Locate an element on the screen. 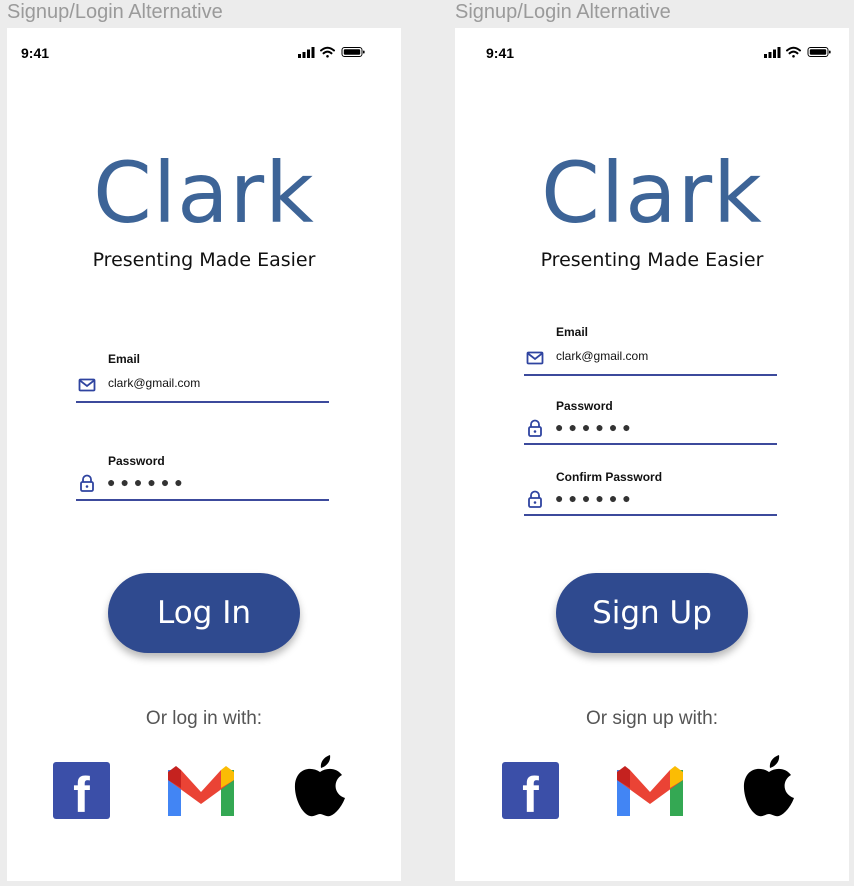  confirm-password-field: Confirm Password ●●●●●● is located at coordinates (650, 500).